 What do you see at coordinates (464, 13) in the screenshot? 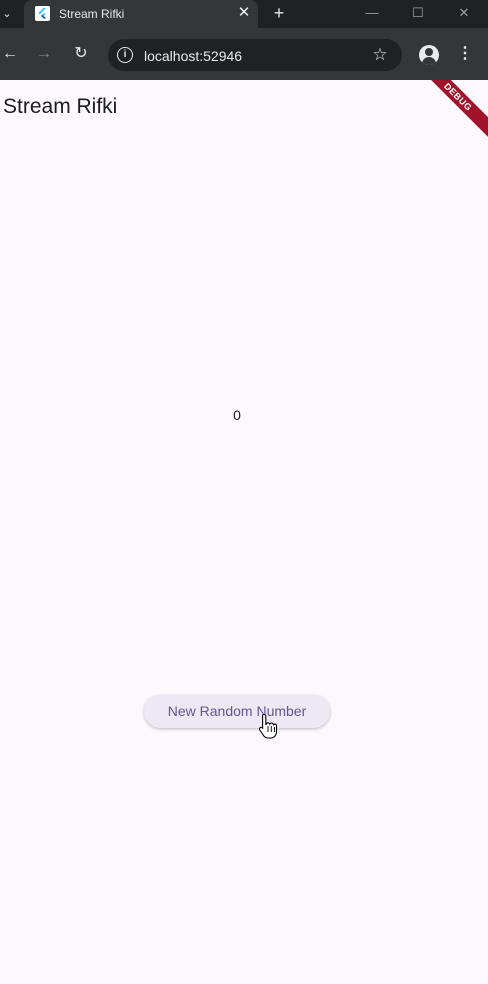
I see `window-close-icon: ✕` at bounding box center [464, 13].